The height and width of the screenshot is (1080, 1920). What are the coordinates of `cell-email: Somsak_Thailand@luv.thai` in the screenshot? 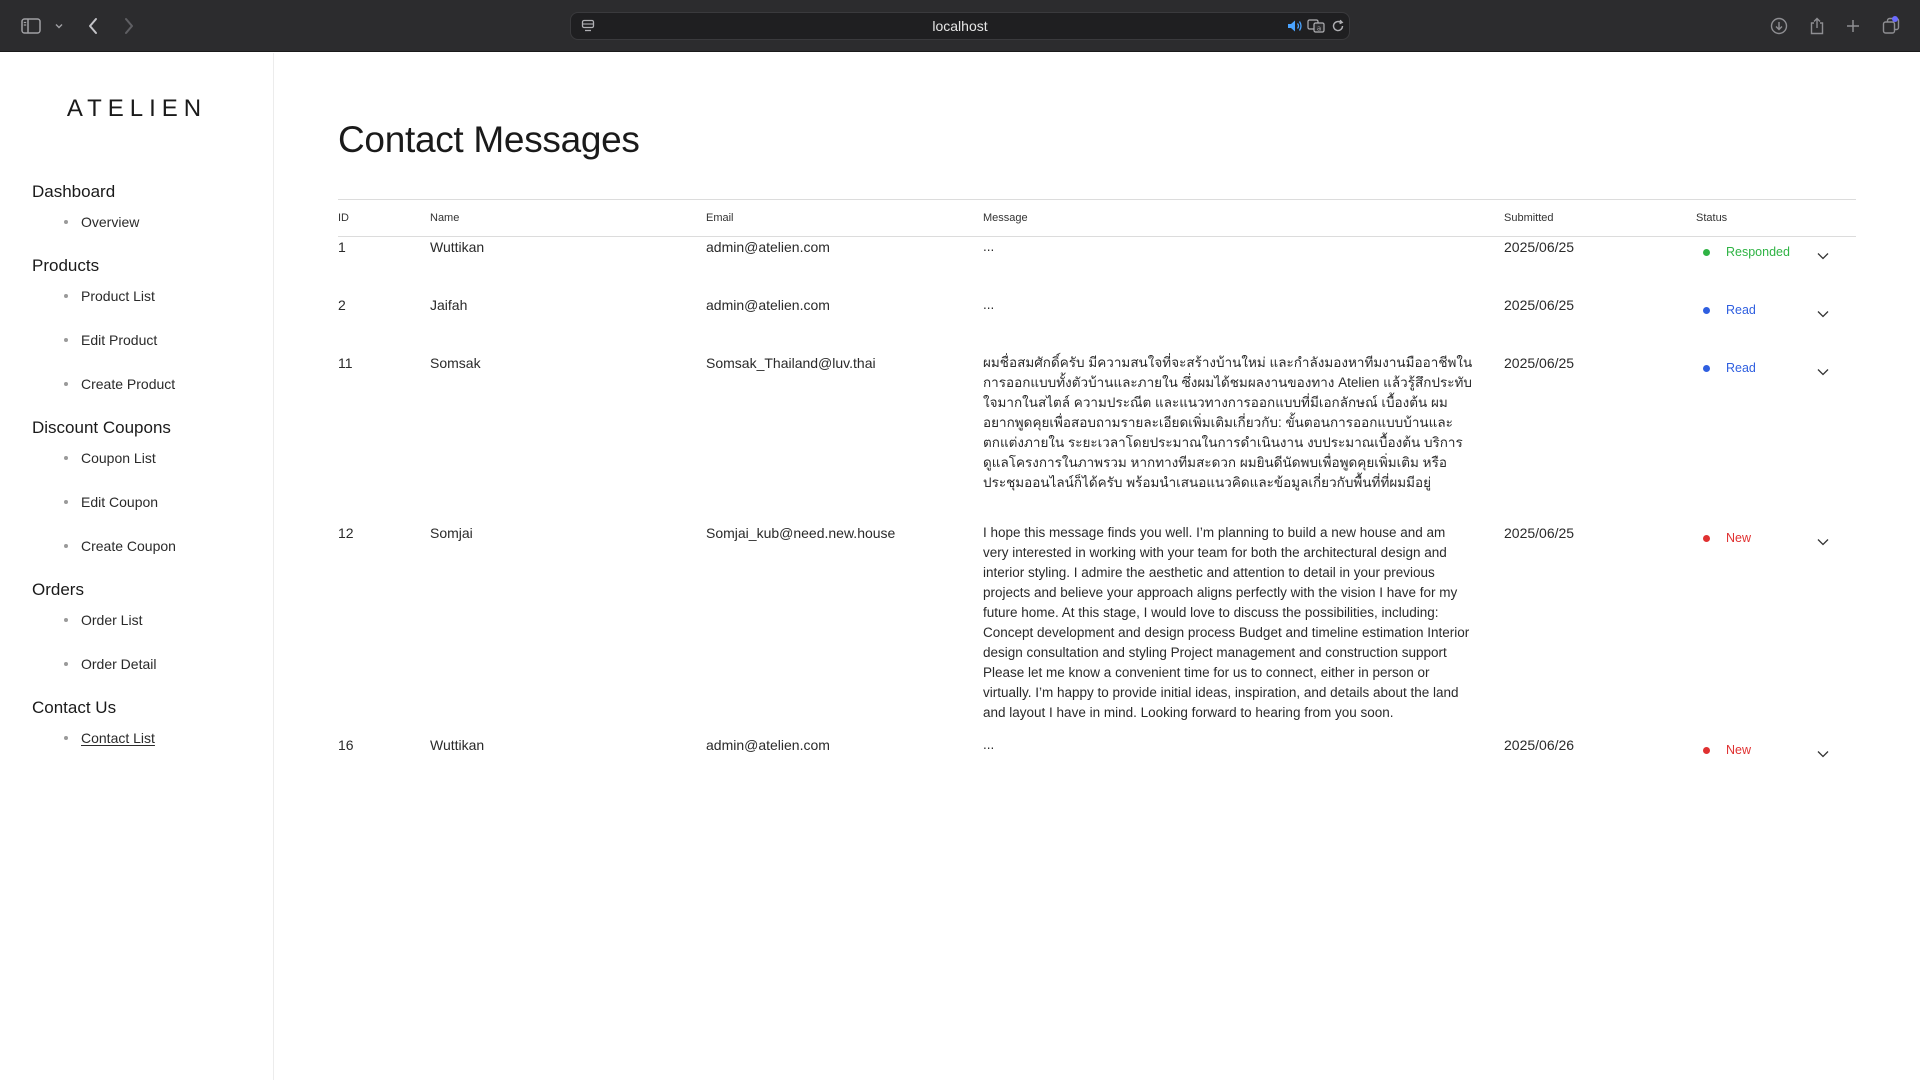 It's located at (791, 363).